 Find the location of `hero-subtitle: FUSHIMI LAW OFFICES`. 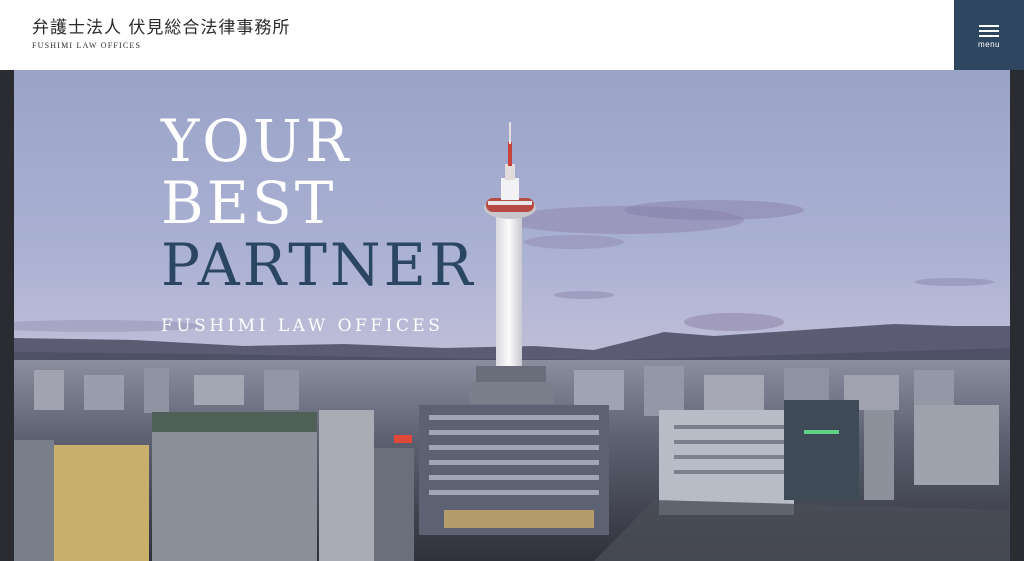

hero-subtitle: FUSHIMI LAW OFFICES is located at coordinates (302, 326).